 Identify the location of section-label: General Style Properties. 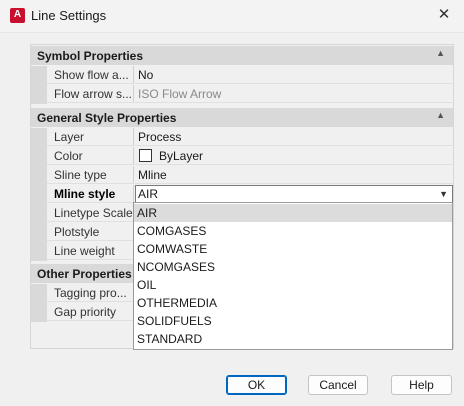
(107, 118).